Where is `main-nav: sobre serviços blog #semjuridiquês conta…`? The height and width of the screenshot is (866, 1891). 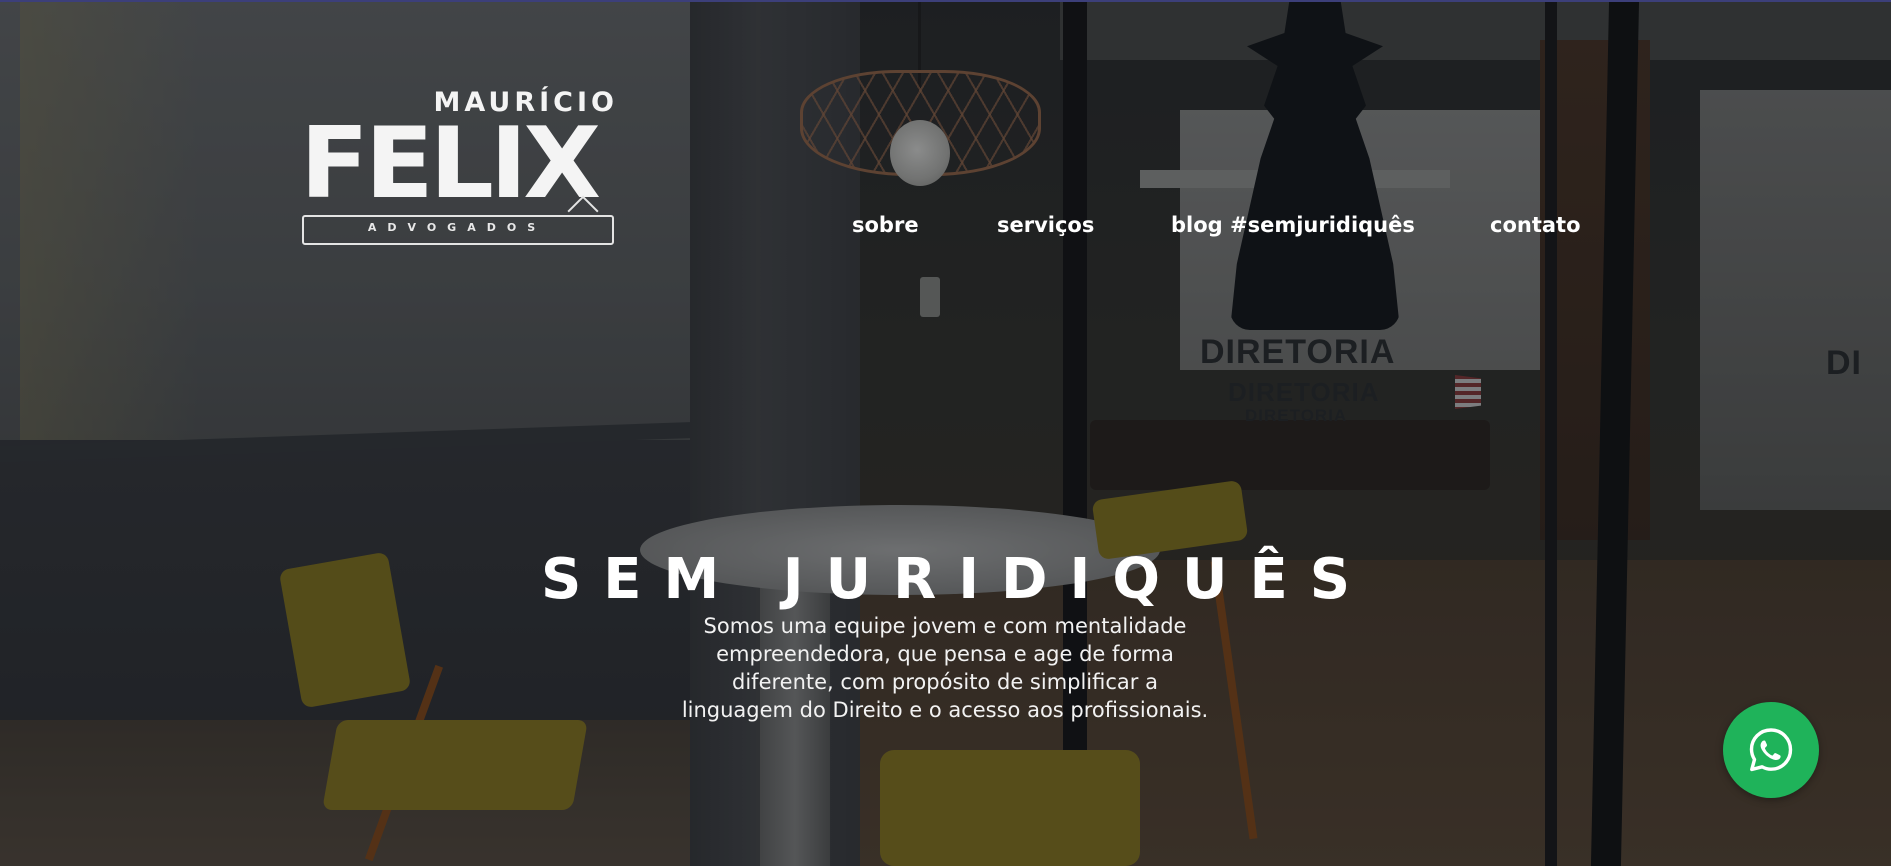
main-nav: sobre serviços blog #semjuridiquês conta… is located at coordinates (945, 225).